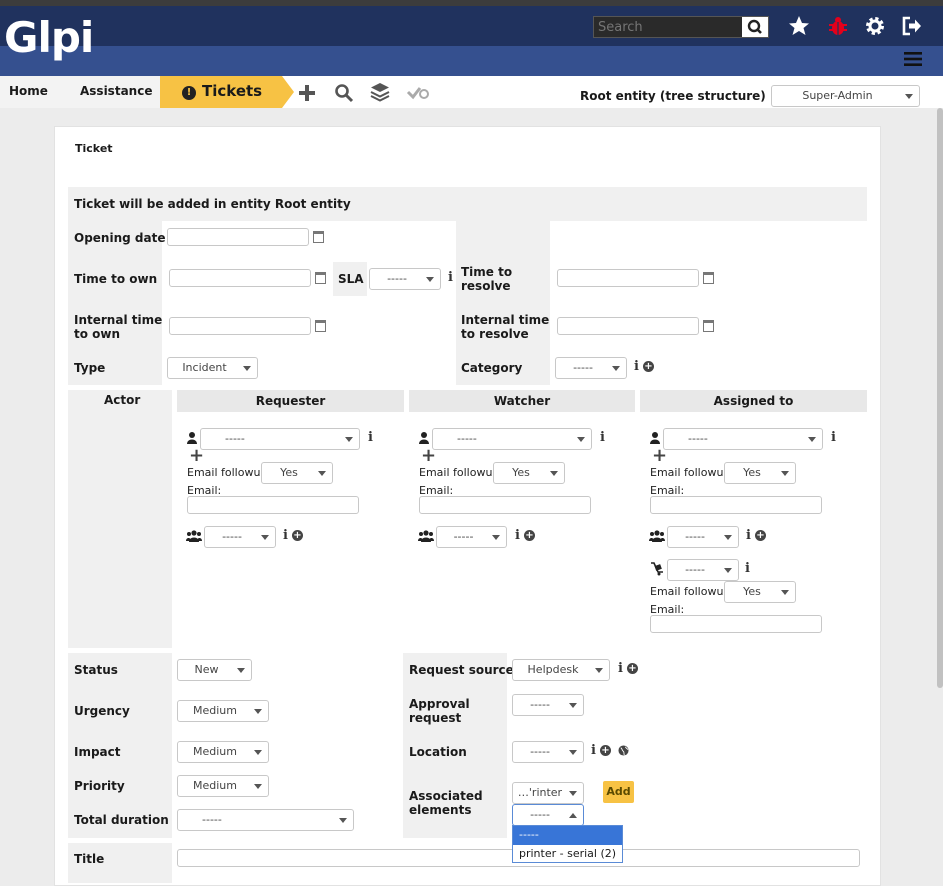 The width and height of the screenshot is (943, 886). What do you see at coordinates (49, 38) in the screenshot?
I see `glpi-logo: Glpi` at bounding box center [49, 38].